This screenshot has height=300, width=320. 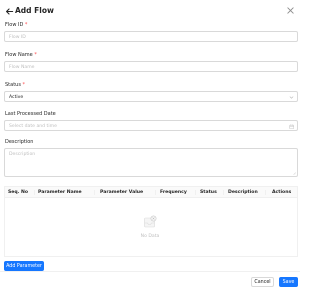 What do you see at coordinates (22, 154) in the screenshot?
I see `description-placeholder: Description` at bounding box center [22, 154].